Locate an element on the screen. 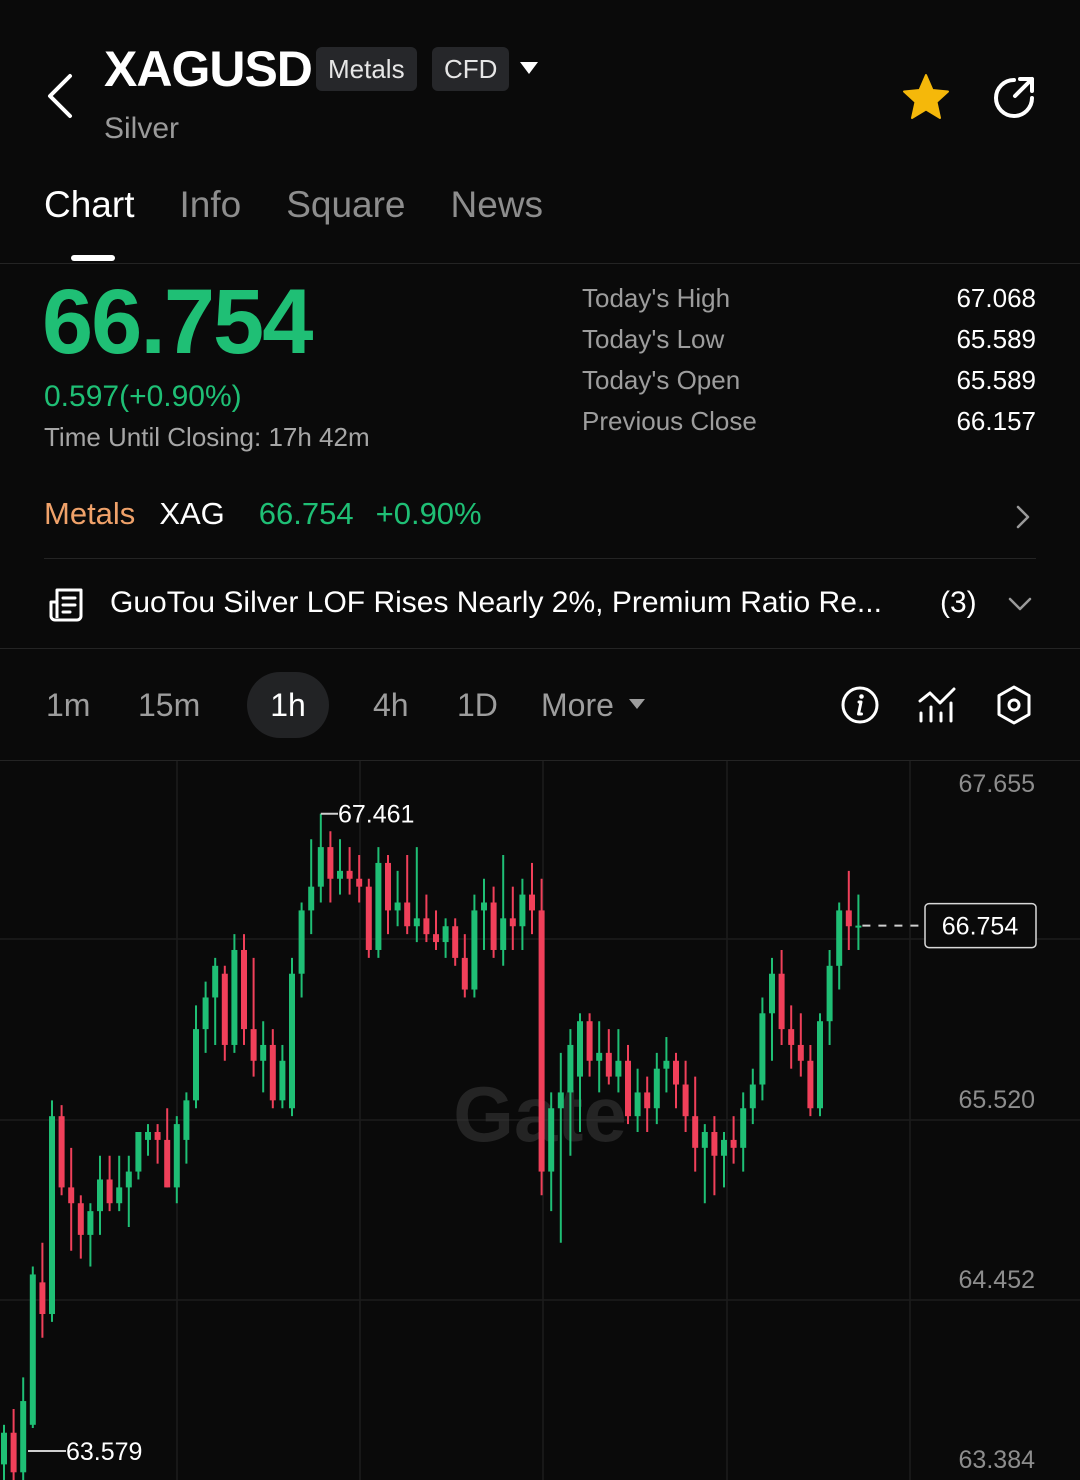 The width and height of the screenshot is (1080, 1480). stat-value: 66.157 is located at coordinates (996, 421).